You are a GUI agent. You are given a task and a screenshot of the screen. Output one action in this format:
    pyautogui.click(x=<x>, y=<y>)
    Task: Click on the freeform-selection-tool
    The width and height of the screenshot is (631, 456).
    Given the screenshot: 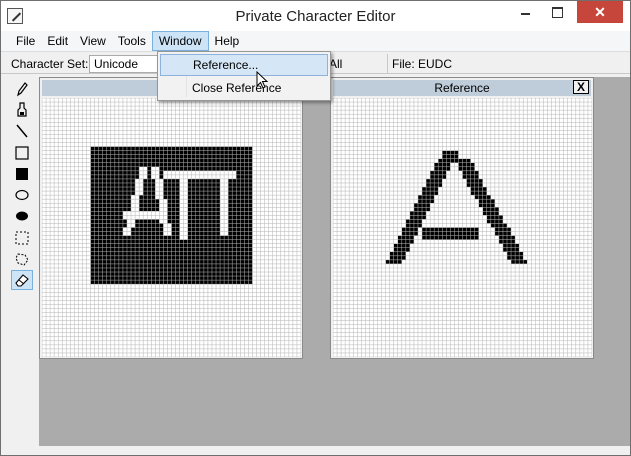 What is the action you would take?
    pyautogui.click(x=22, y=259)
    